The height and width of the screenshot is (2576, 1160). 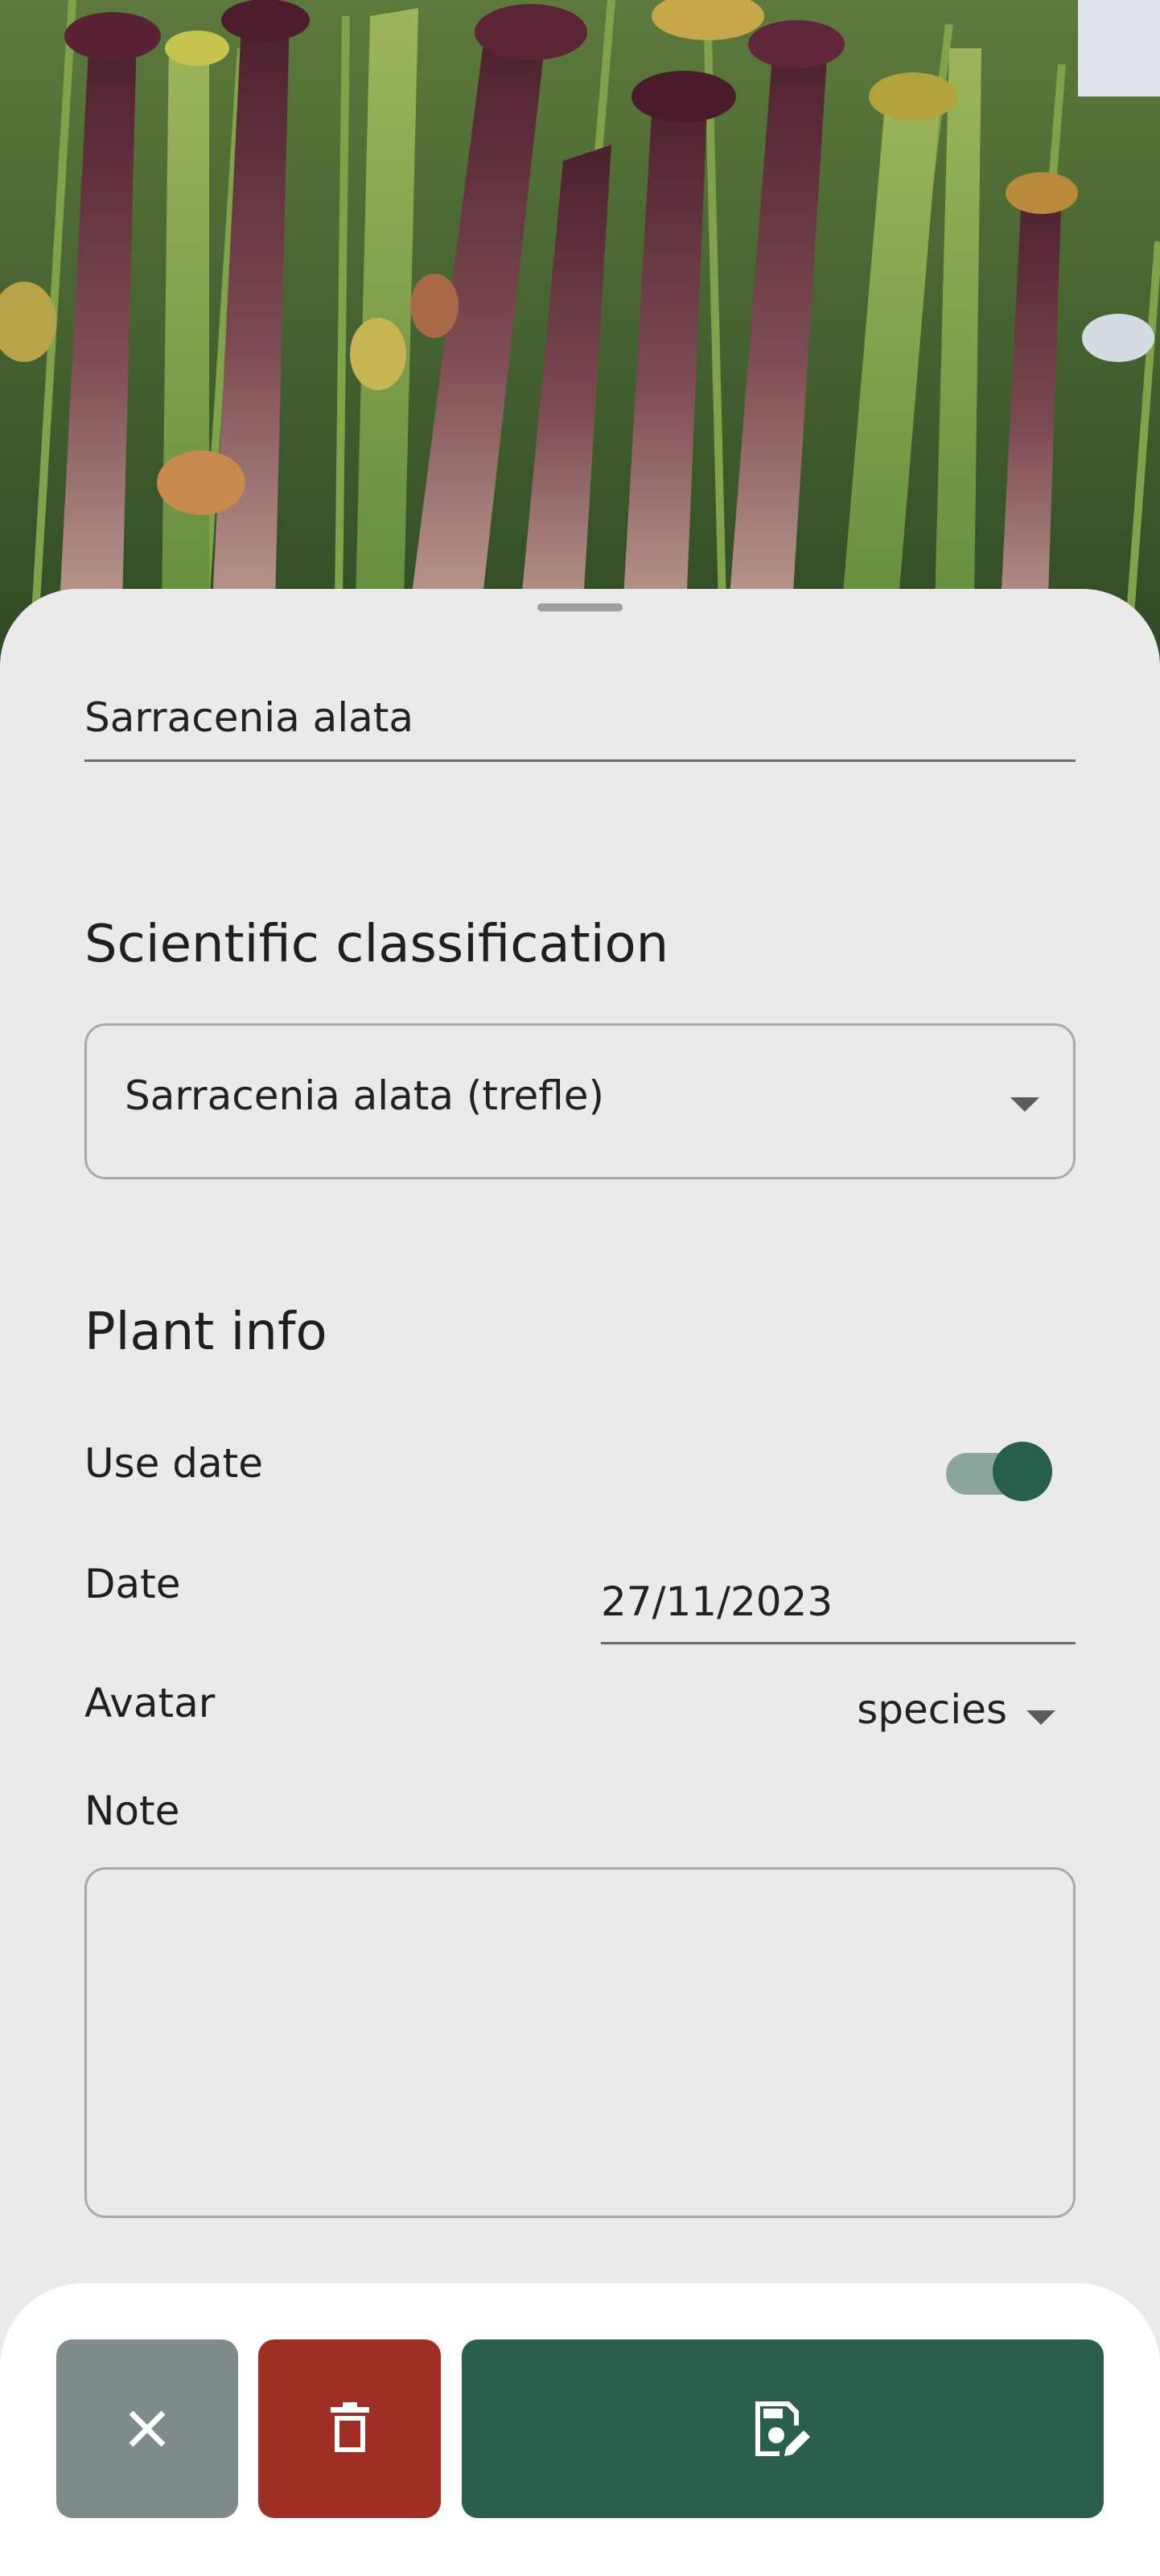 I want to click on drag-handle, so click(x=580, y=607).